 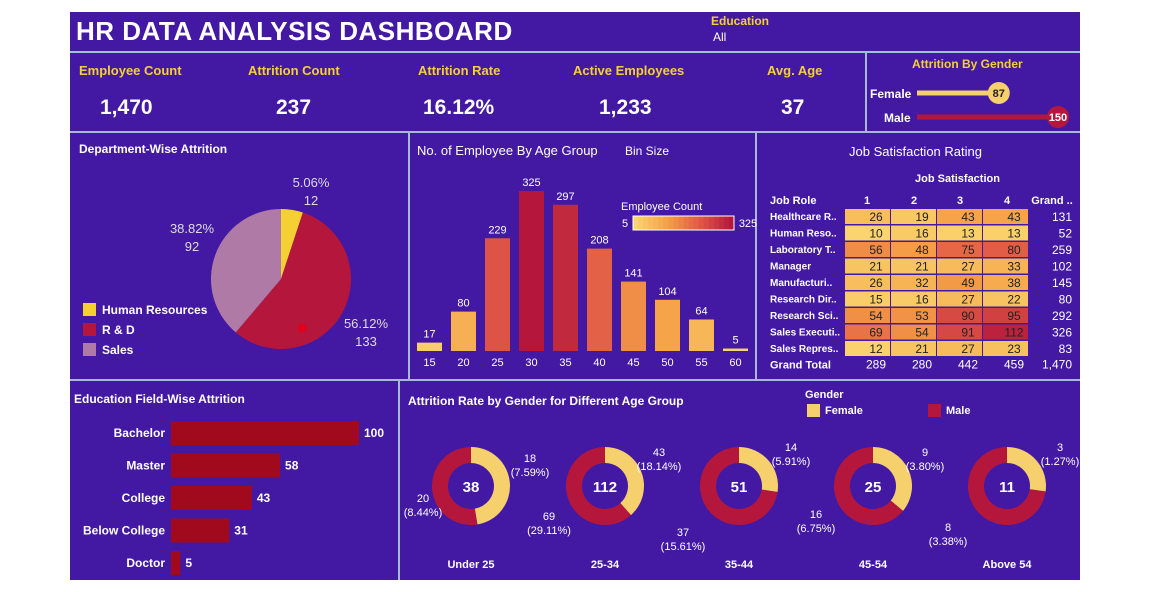 I want to click on donut-male-percent: (6.75%), so click(x=816, y=529).